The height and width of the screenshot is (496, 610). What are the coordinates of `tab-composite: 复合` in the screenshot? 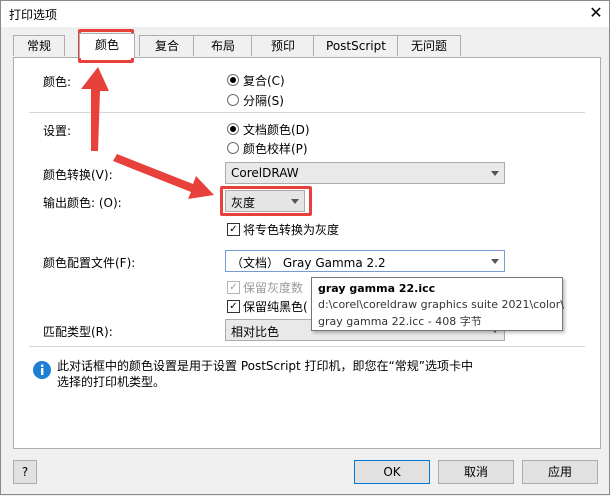 It's located at (167, 45).